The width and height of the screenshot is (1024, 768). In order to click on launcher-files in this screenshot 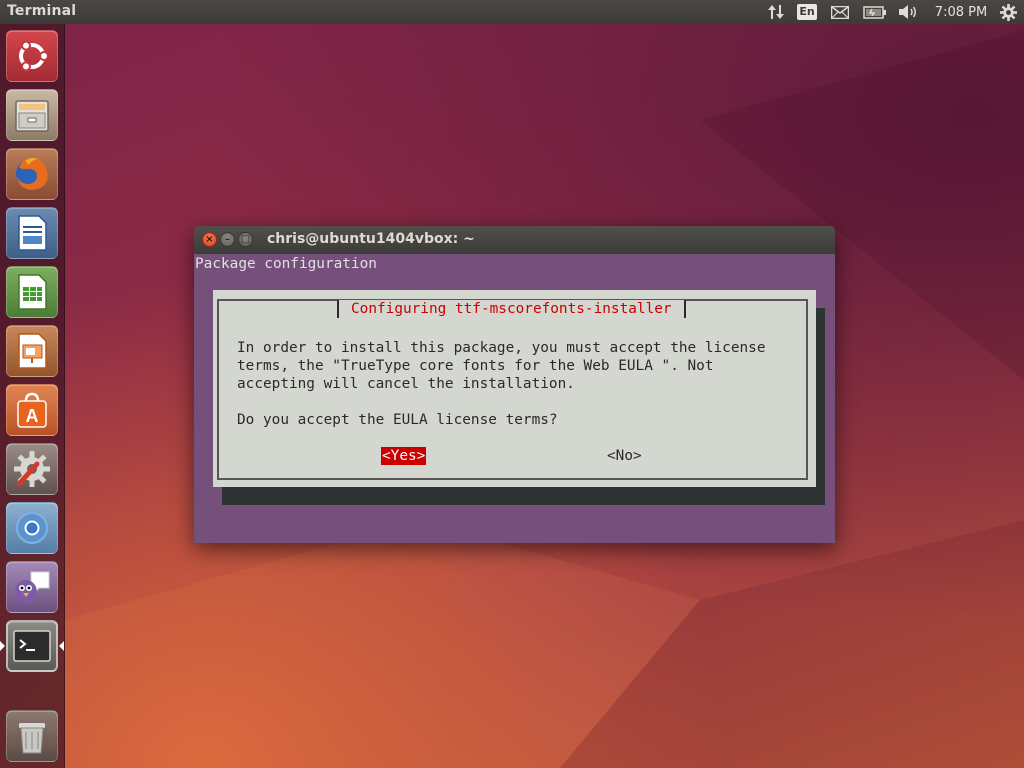, I will do `click(32, 115)`.